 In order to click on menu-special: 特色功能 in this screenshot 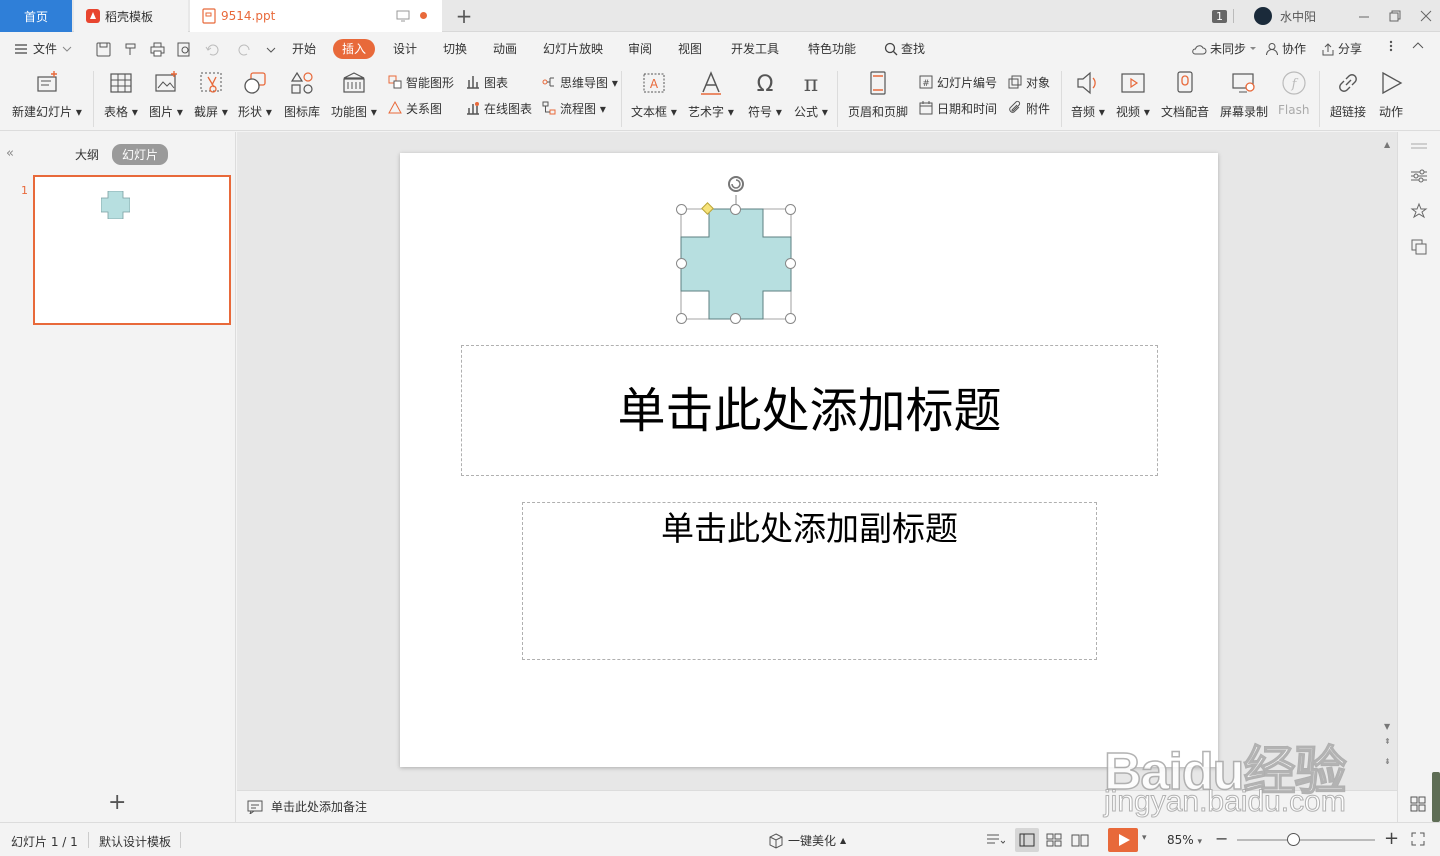, I will do `click(832, 49)`.